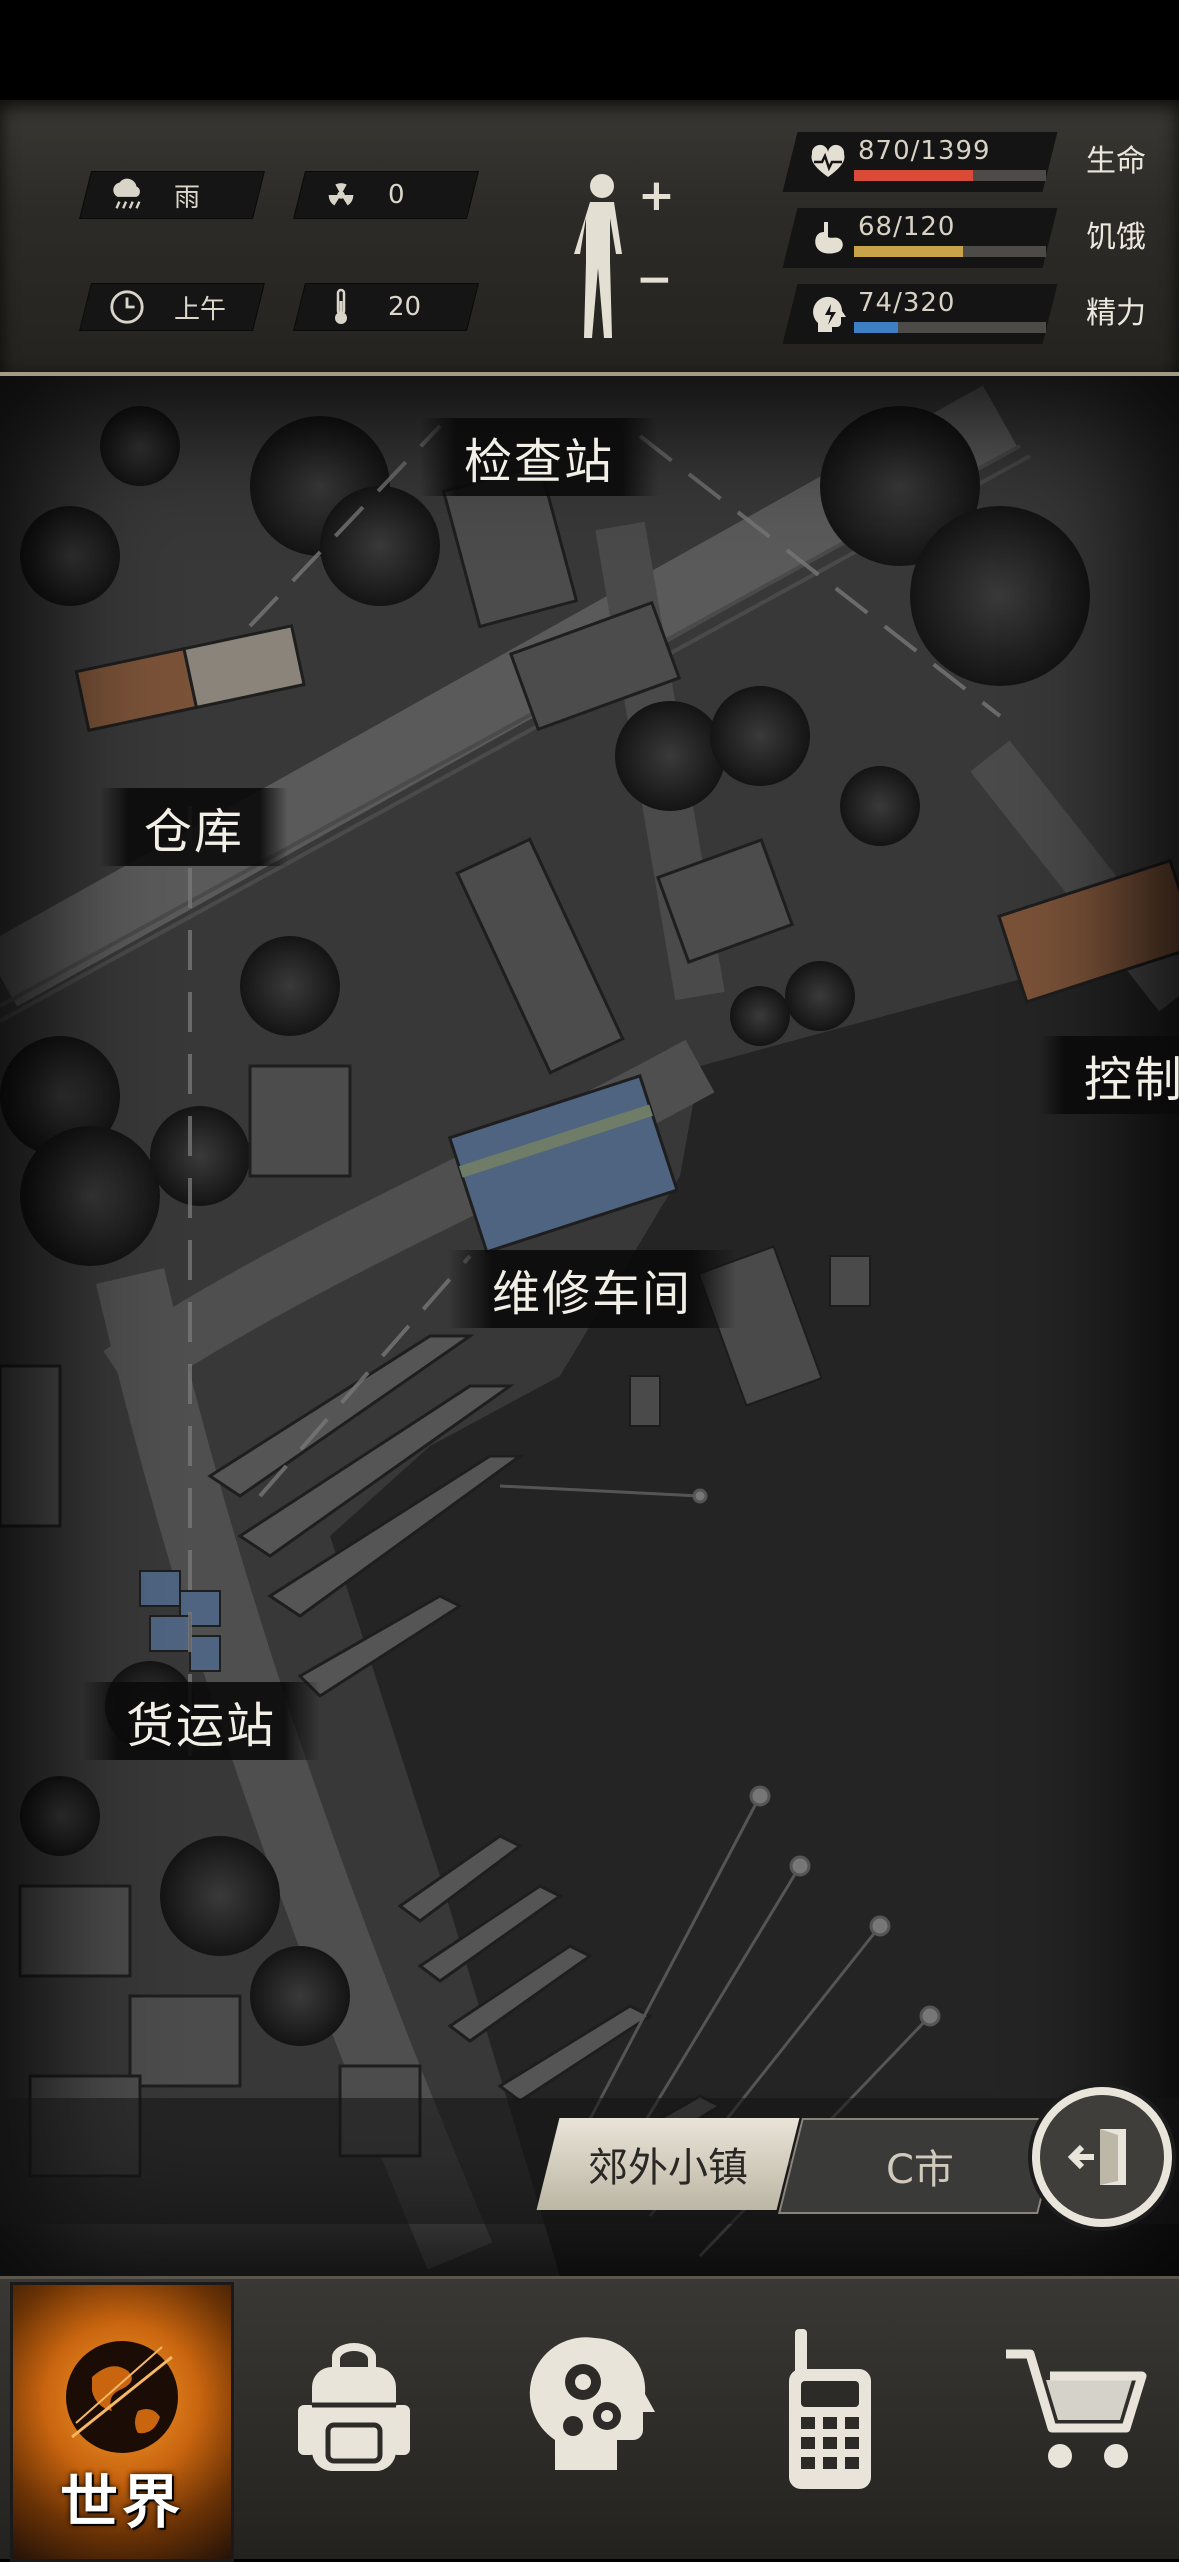  I want to click on hunger-value: 68/120, so click(907, 227).